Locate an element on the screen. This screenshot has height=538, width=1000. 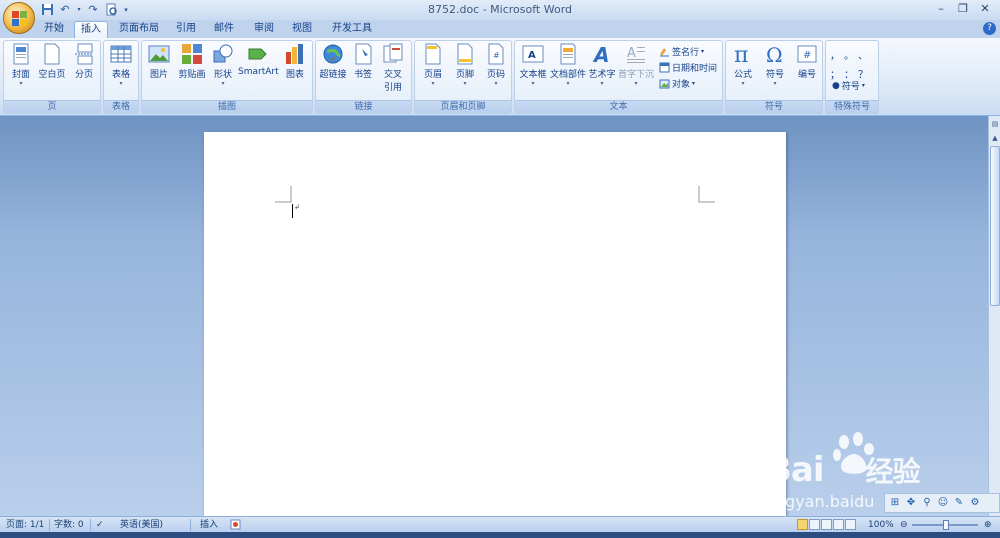
status-insert-mode: 插入 is located at coordinates (209, 525).